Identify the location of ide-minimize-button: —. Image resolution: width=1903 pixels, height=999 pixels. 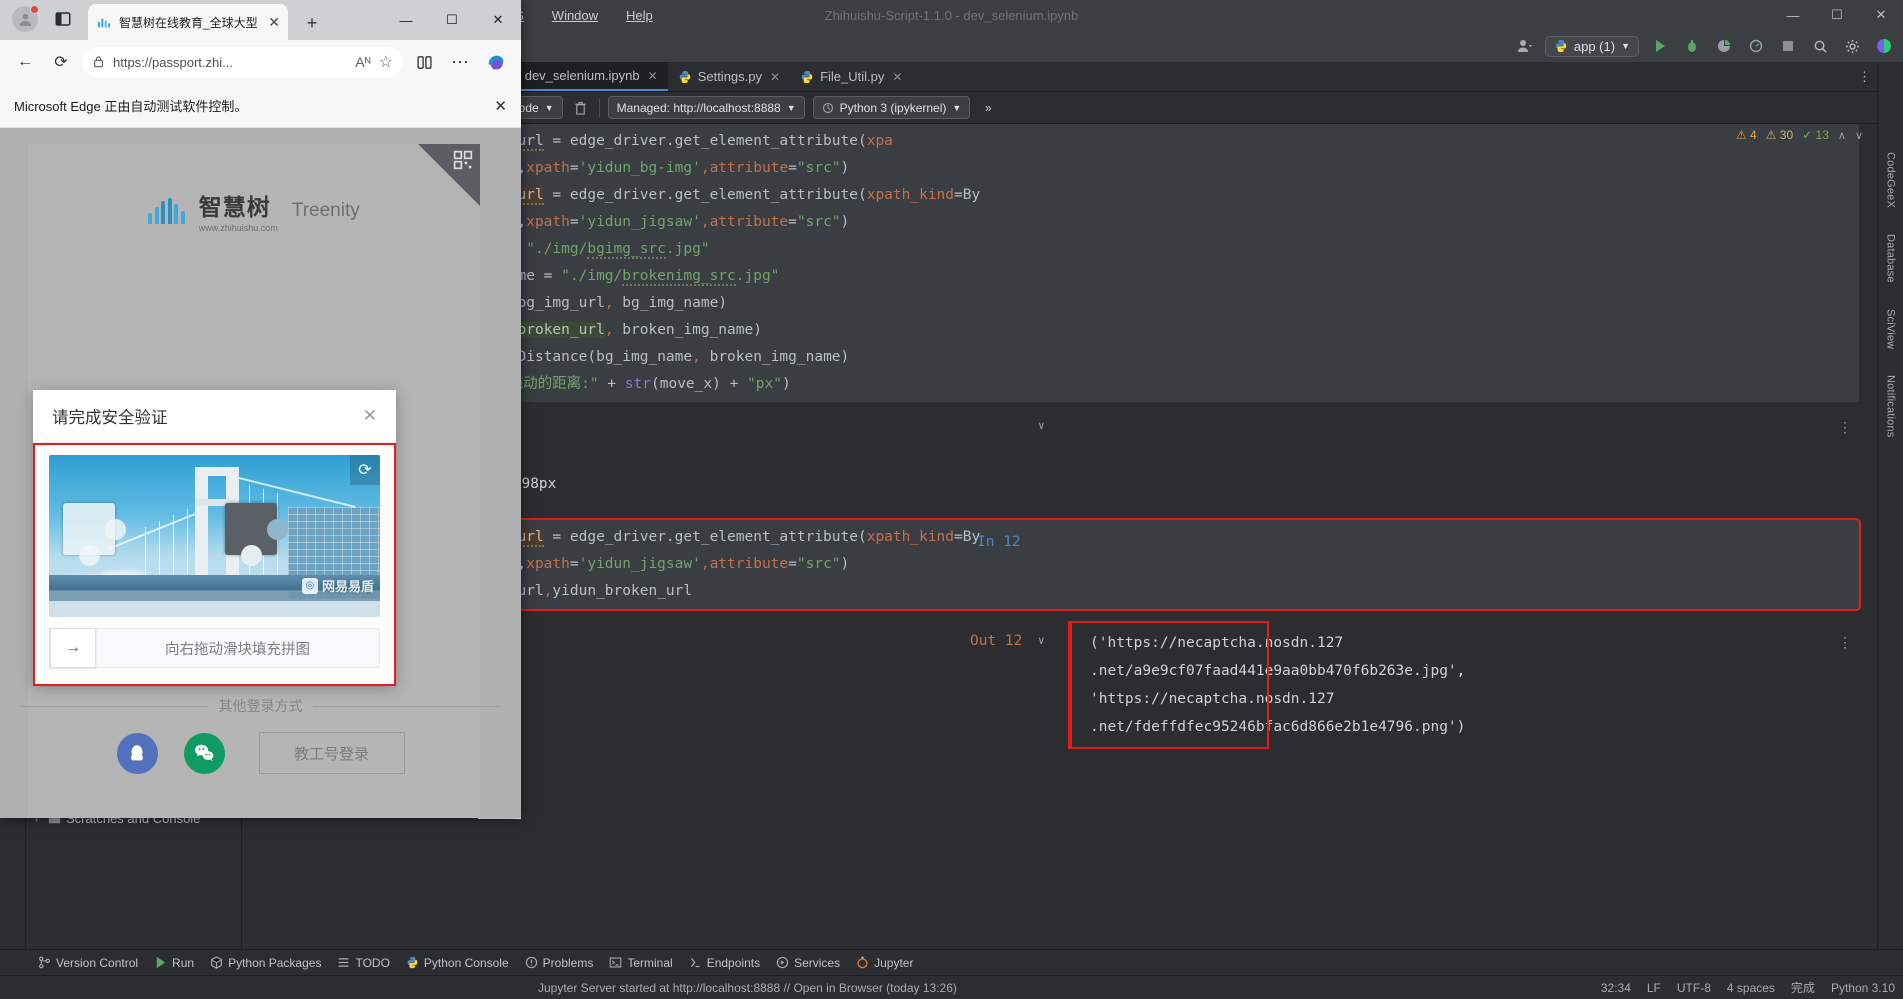
(1793, 15).